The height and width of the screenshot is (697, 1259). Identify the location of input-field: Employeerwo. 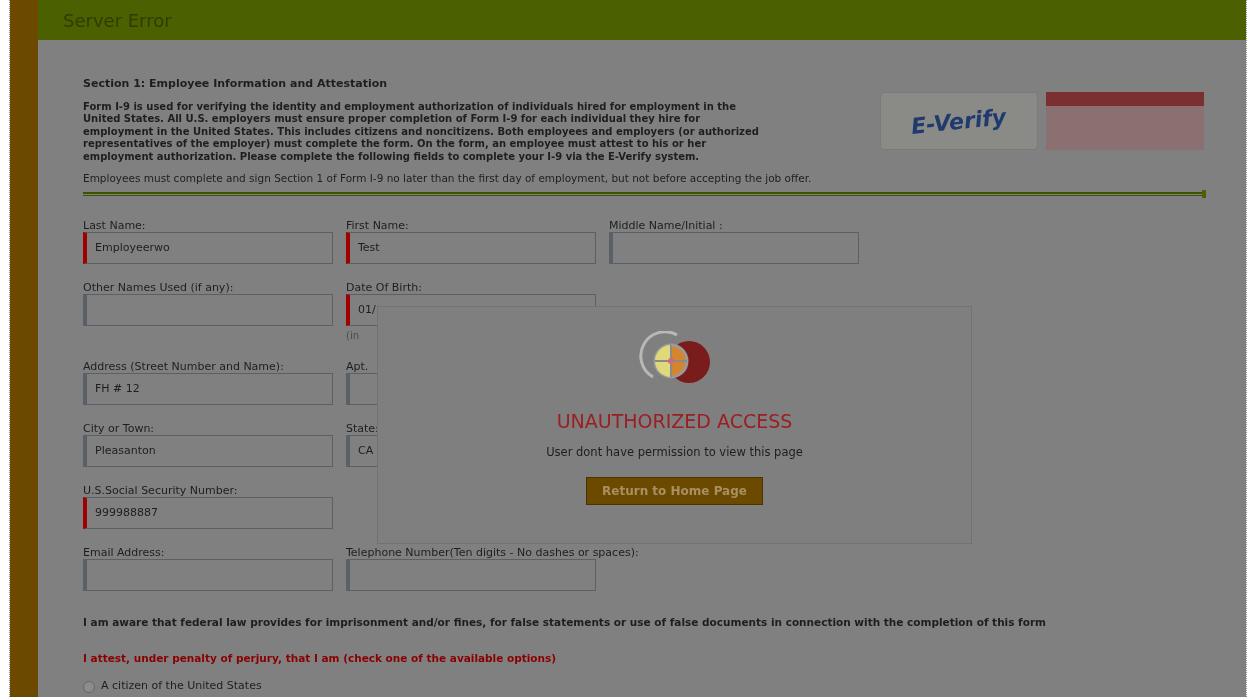
(208, 247).